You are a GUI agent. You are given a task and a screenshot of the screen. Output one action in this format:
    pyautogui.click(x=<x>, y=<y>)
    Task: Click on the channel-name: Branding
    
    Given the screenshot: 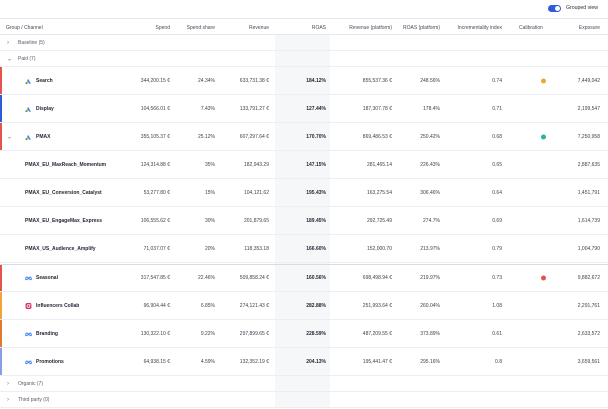 What is the action you would take?
    pyautogui.click(x=47, y=333)
    